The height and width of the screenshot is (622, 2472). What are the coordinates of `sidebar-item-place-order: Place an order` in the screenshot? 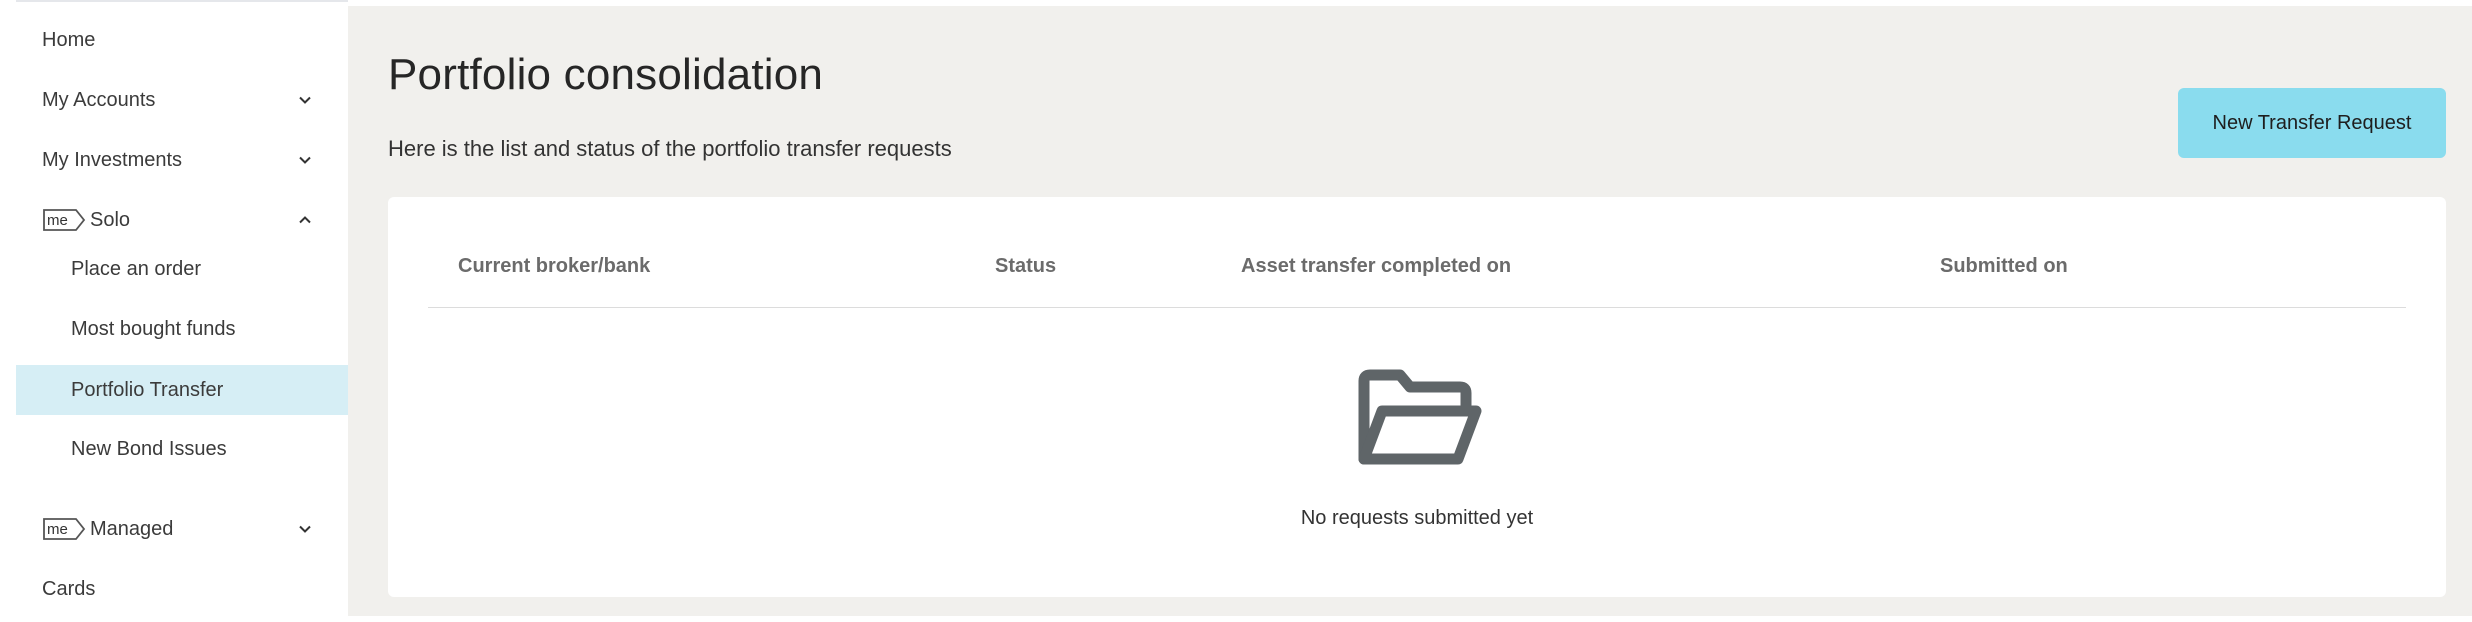 It's located at (182, 269).